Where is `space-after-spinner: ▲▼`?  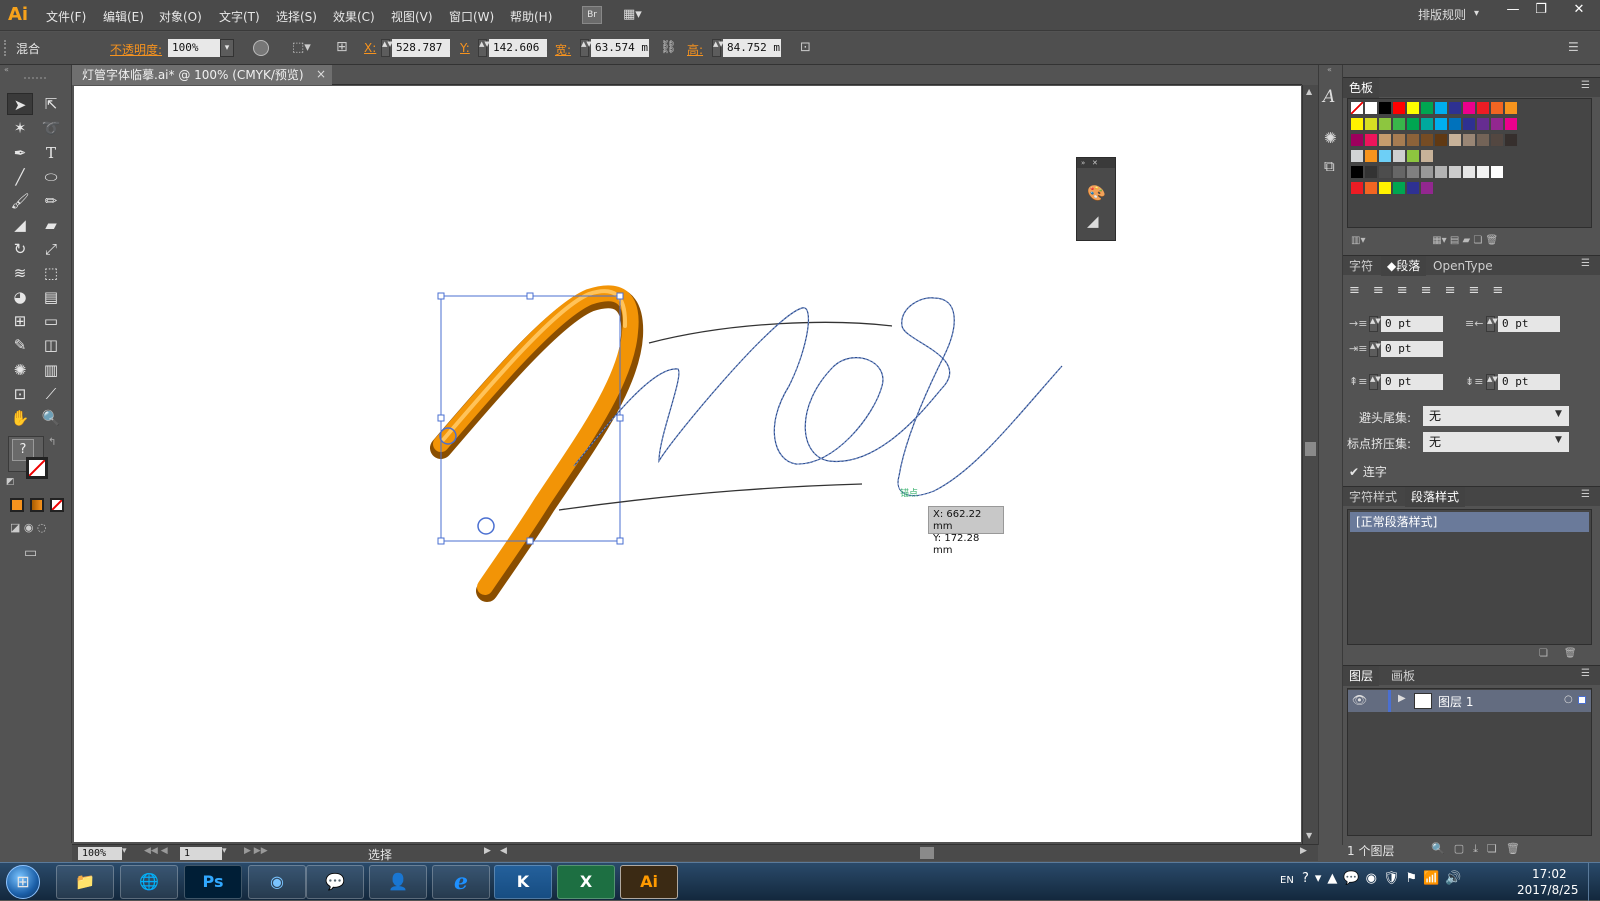 space-after-spinner: ▲▼ is located at coordinates (1492, 382).